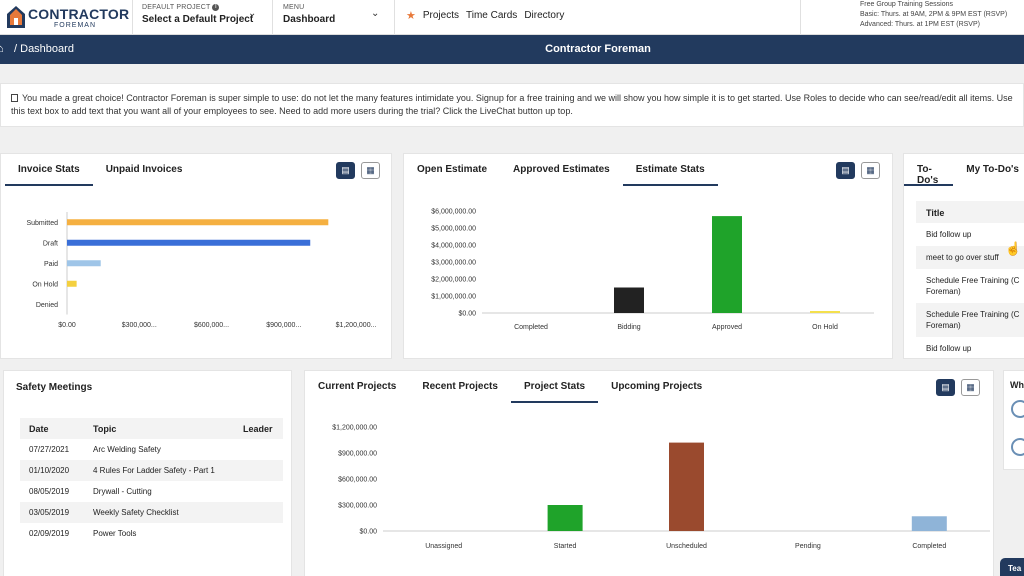  What do you see at coordinates (354, 428) in the screenshot?
I see `y-tick-label: $1,200,000.00` at bounding box center [354, 428].